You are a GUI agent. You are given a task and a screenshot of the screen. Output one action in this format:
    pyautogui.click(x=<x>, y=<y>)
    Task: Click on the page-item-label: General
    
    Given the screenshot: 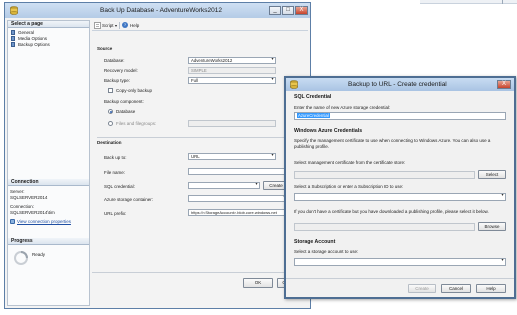 What is the action you would take?
    pyautogui.click(x=26, y=32)
    